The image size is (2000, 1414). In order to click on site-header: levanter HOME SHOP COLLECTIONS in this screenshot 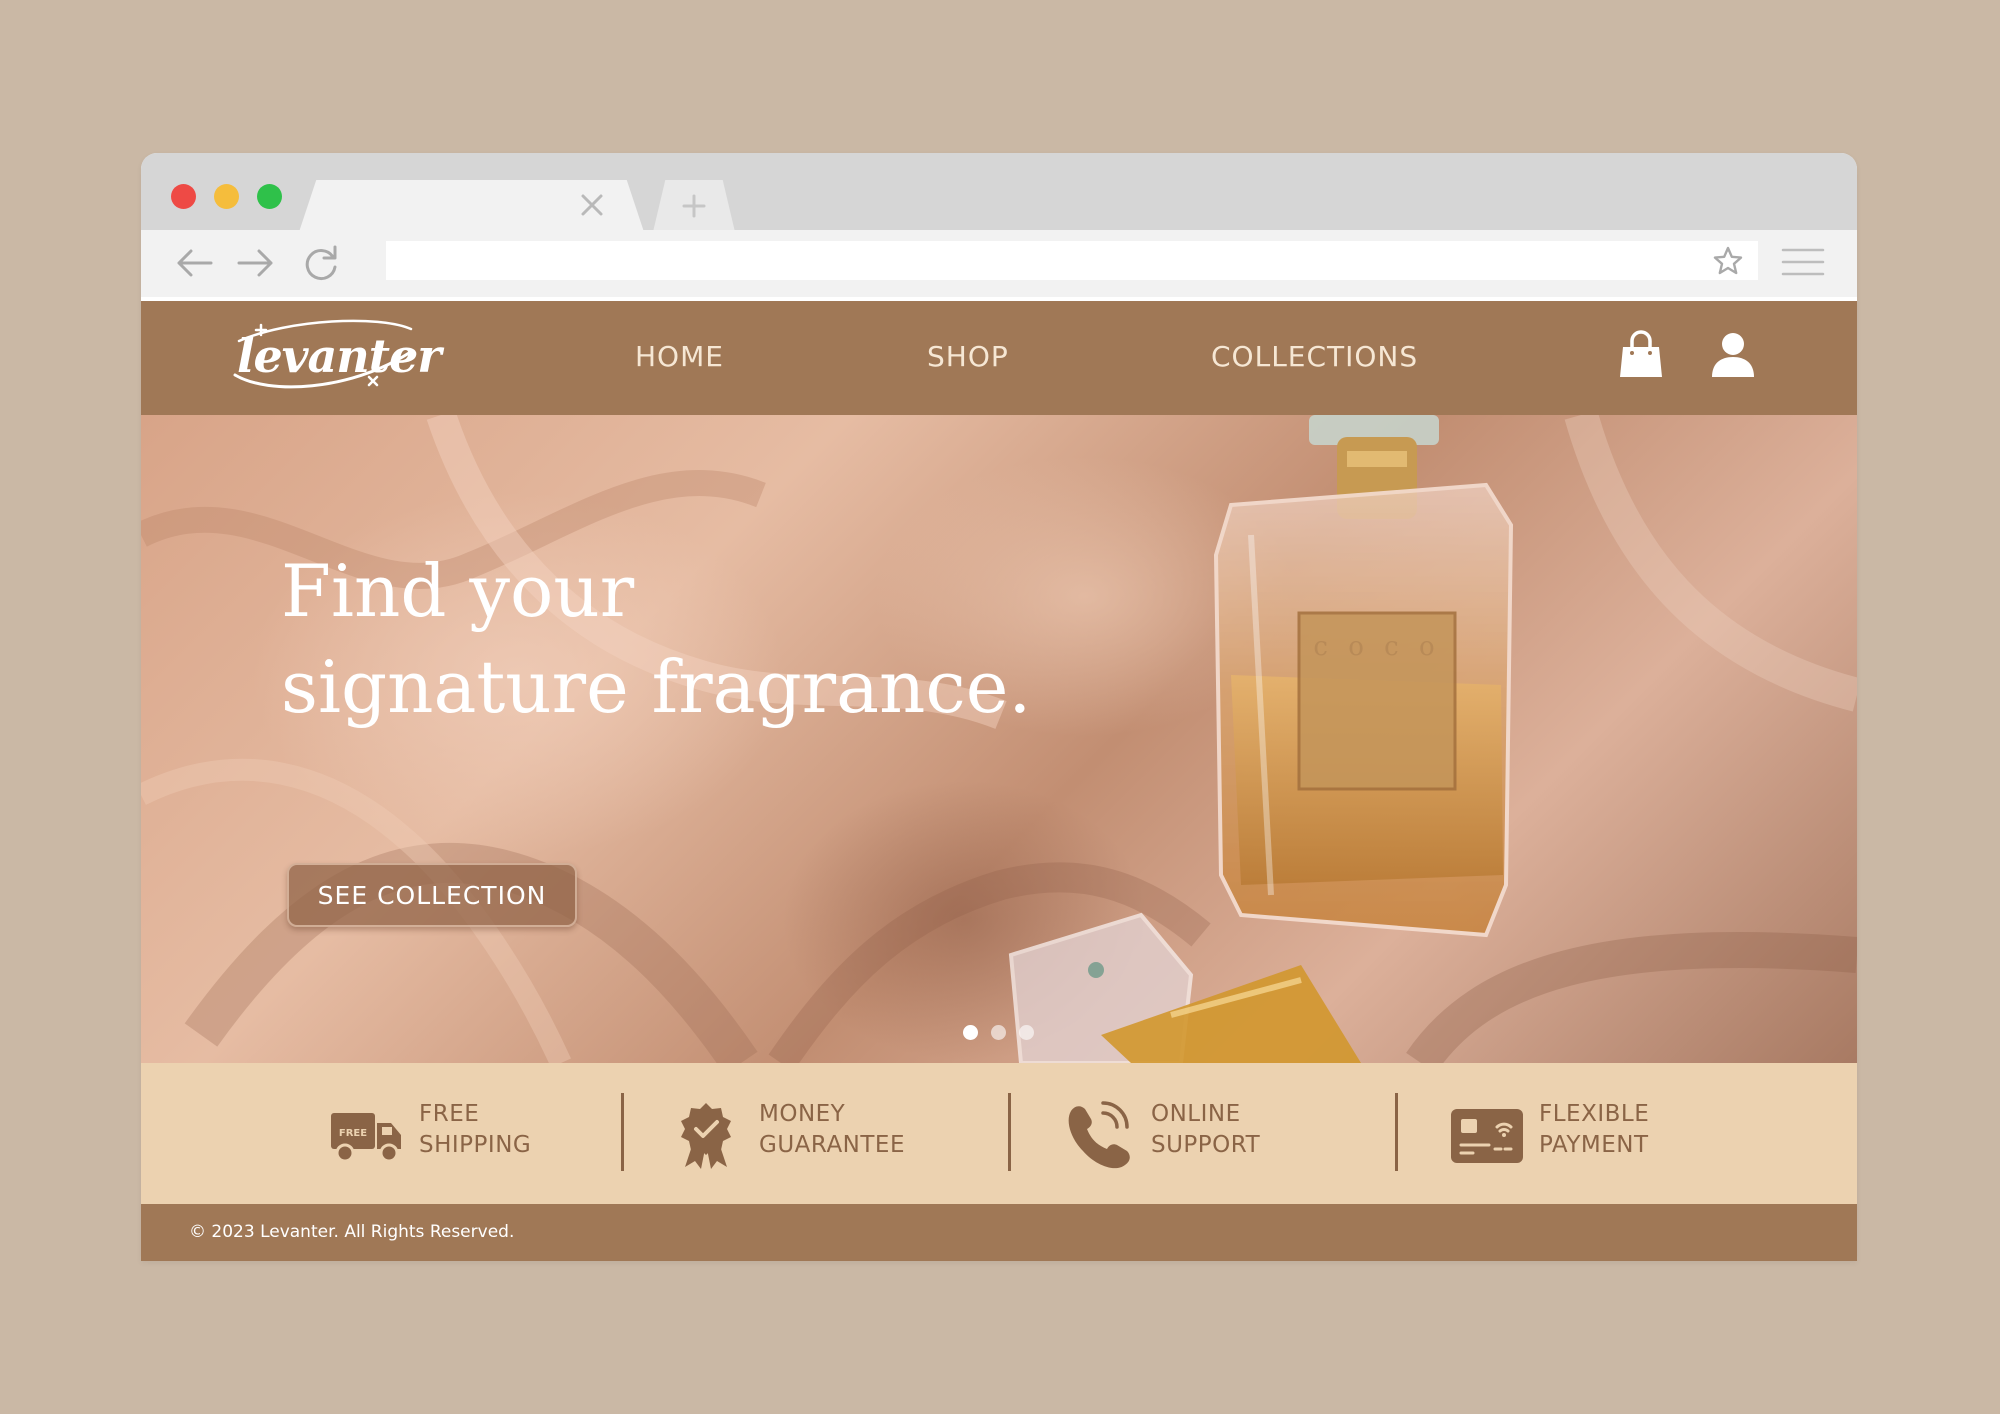, I will do `click(999, 358)`.